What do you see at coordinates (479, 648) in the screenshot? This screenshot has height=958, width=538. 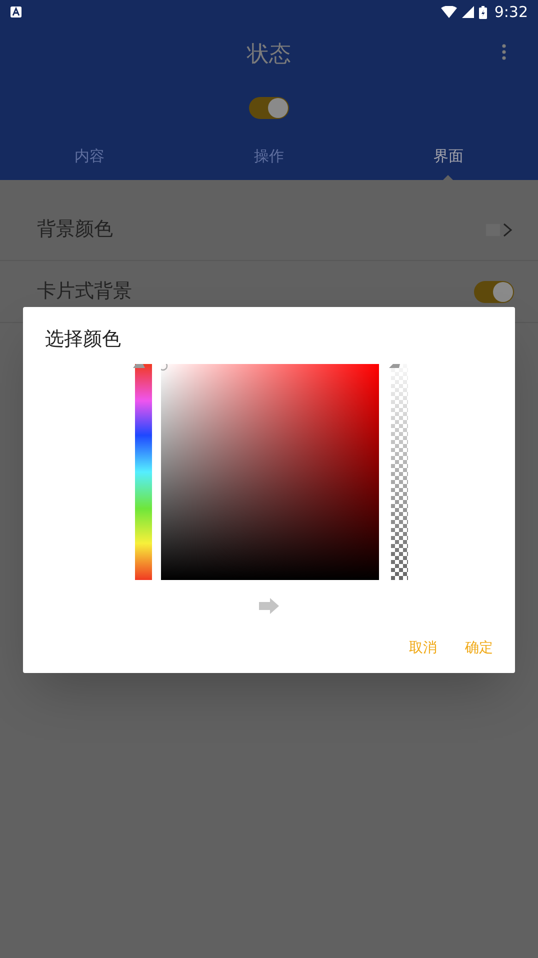 I see `dialog-button: 确定` at bounding box center [479, 648].